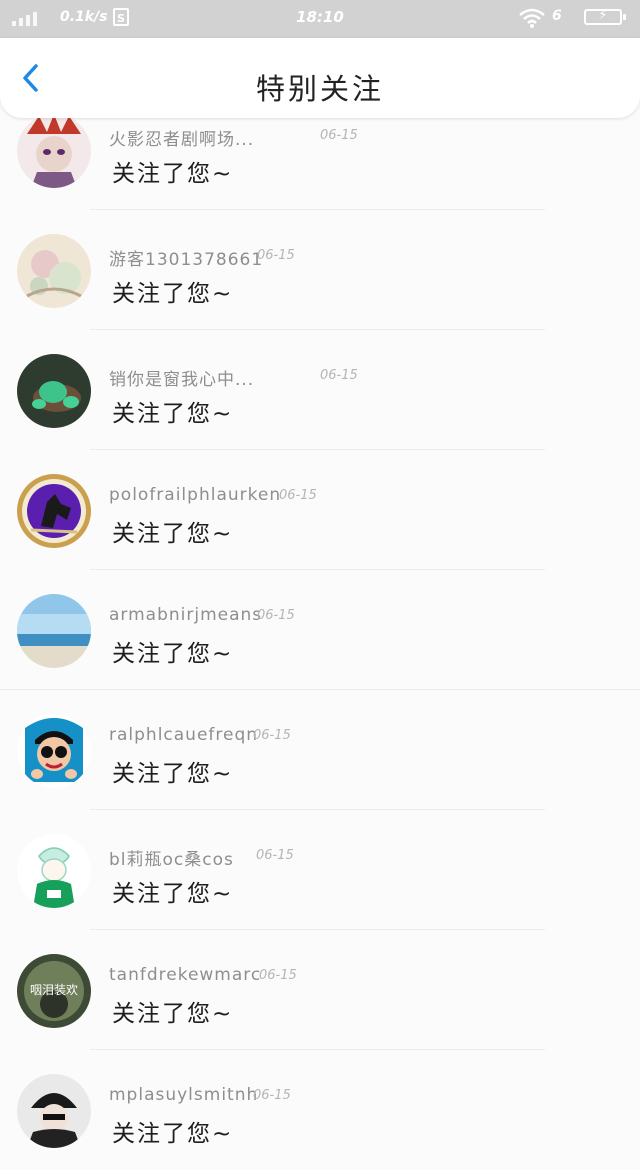 This screenshot has width=640, height=1170. What do you see at coordinates (320, 870) in the screenshot?
I see `list-item: bl莉瓶oc桑cos 06-15 关注了您~` at bounding box center [320, 870].